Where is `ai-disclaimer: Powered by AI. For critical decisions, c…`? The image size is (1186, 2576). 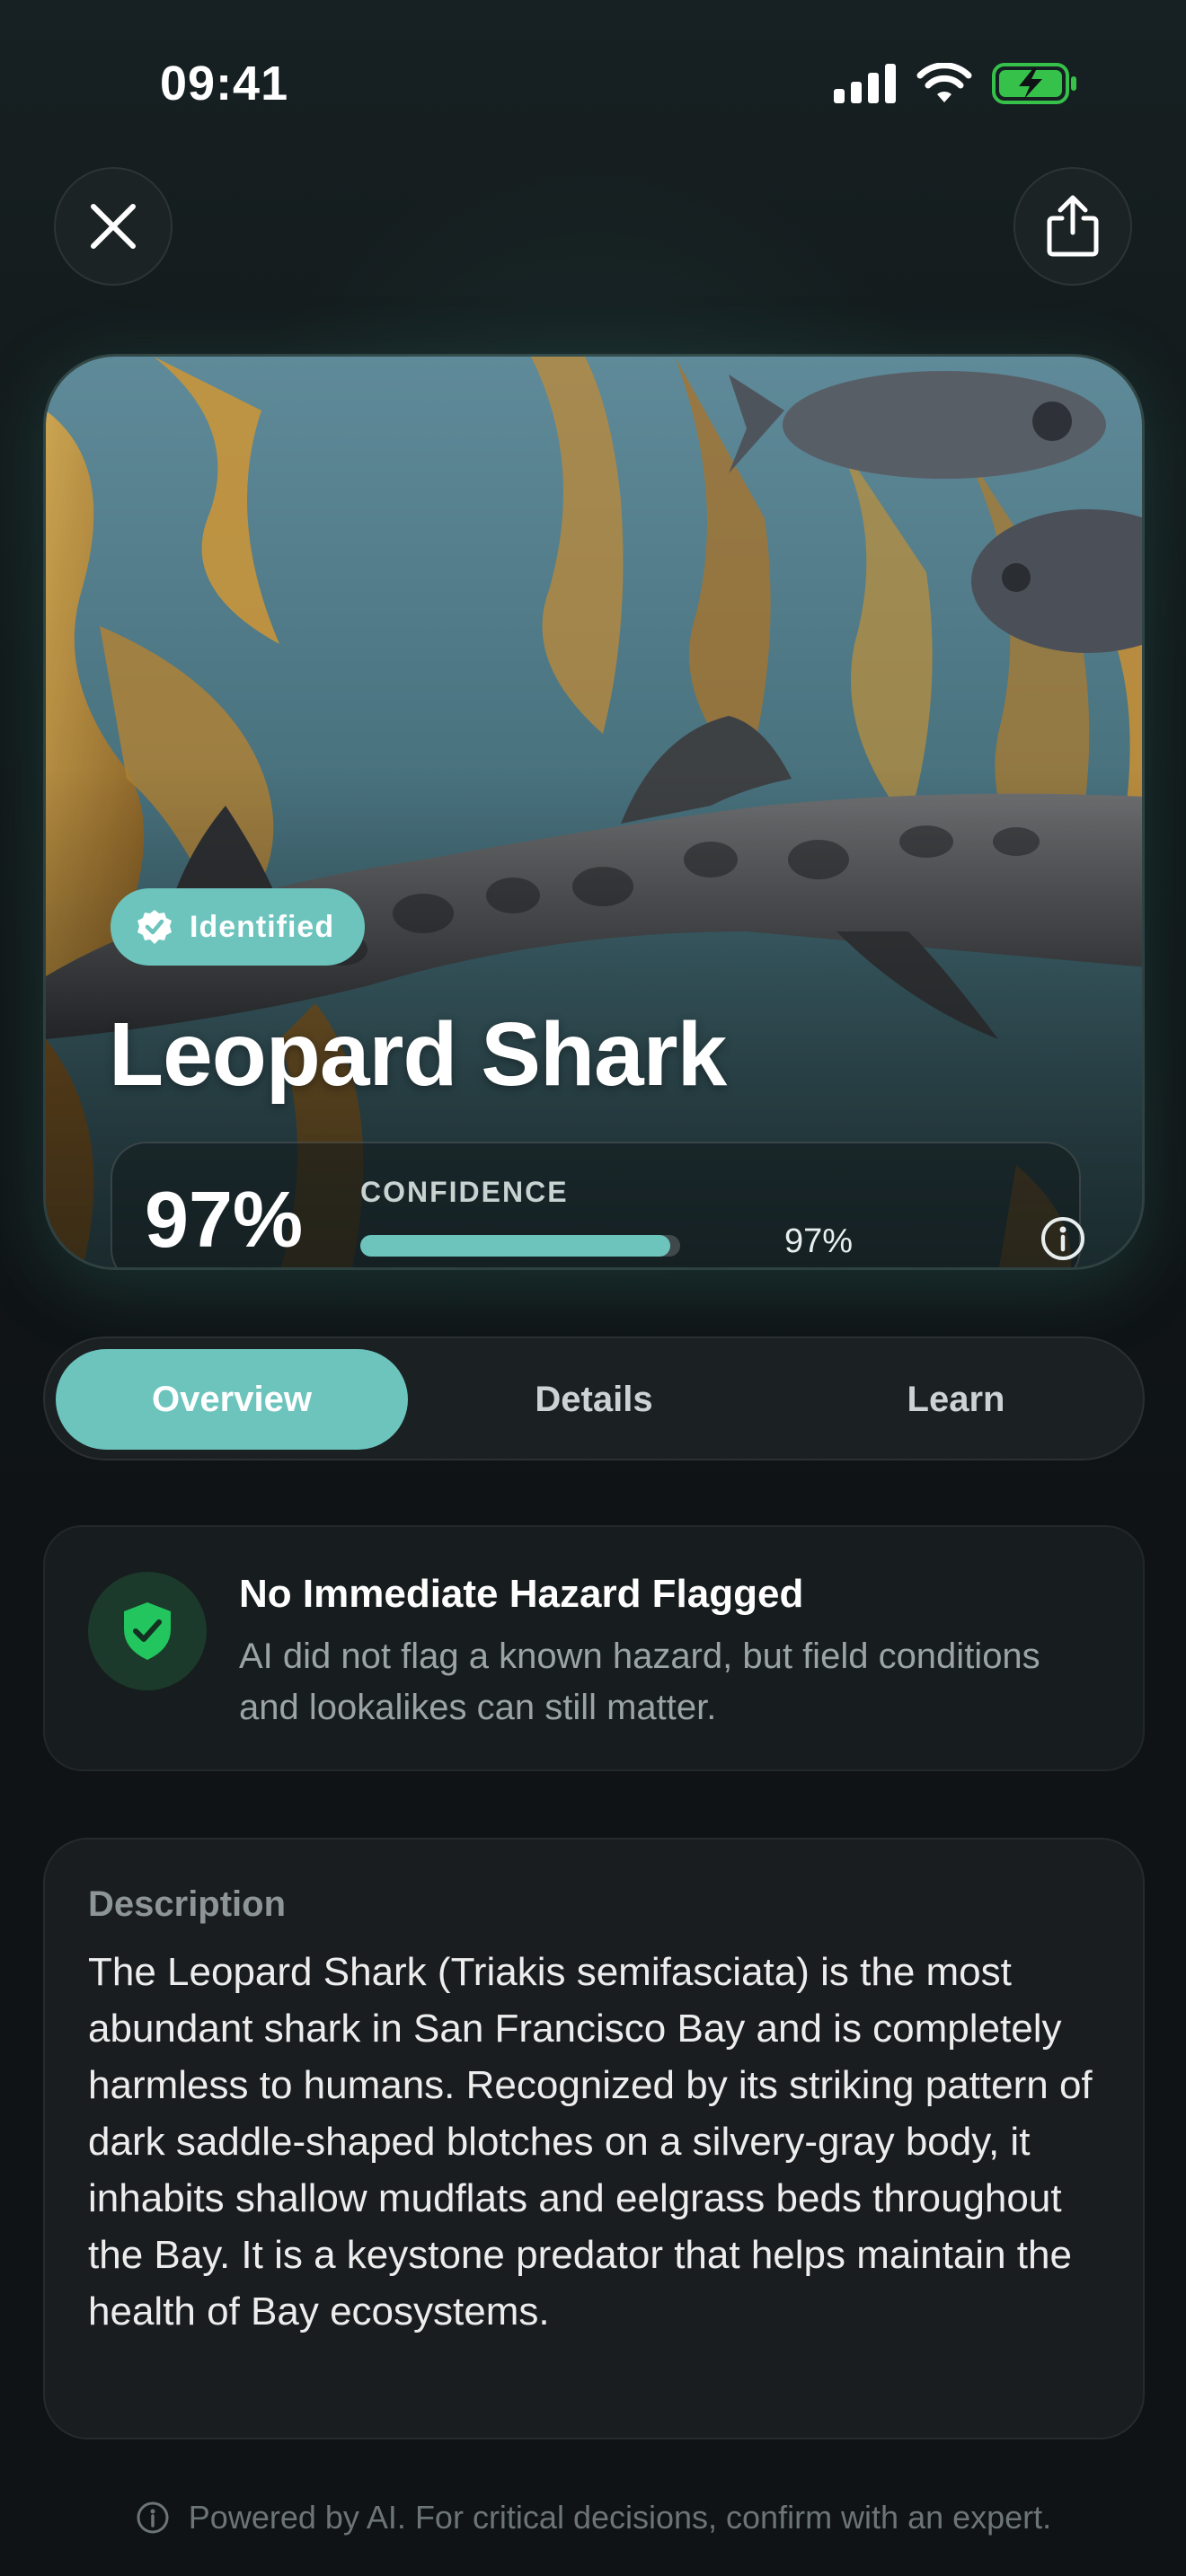 ai-disclaimer: Powered by AI. For critical decisions, c… is located at coordinates (593, 2517).